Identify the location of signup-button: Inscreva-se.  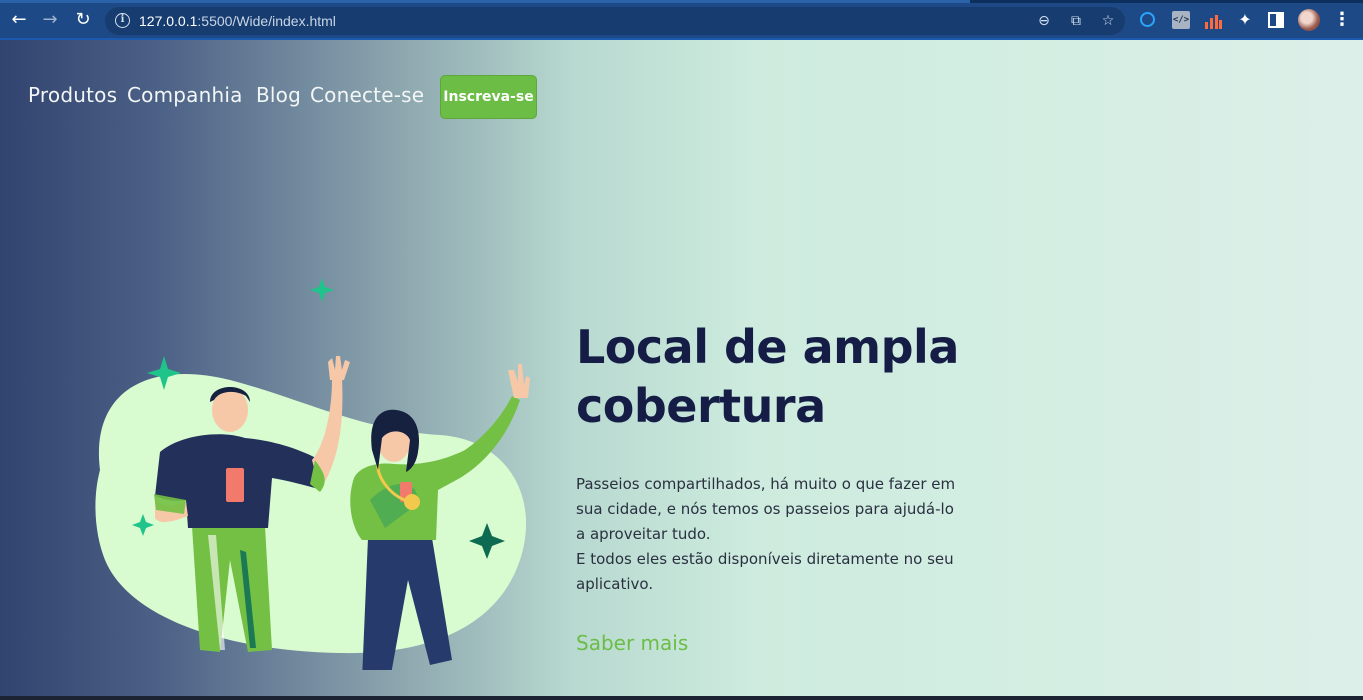
(488, 97).